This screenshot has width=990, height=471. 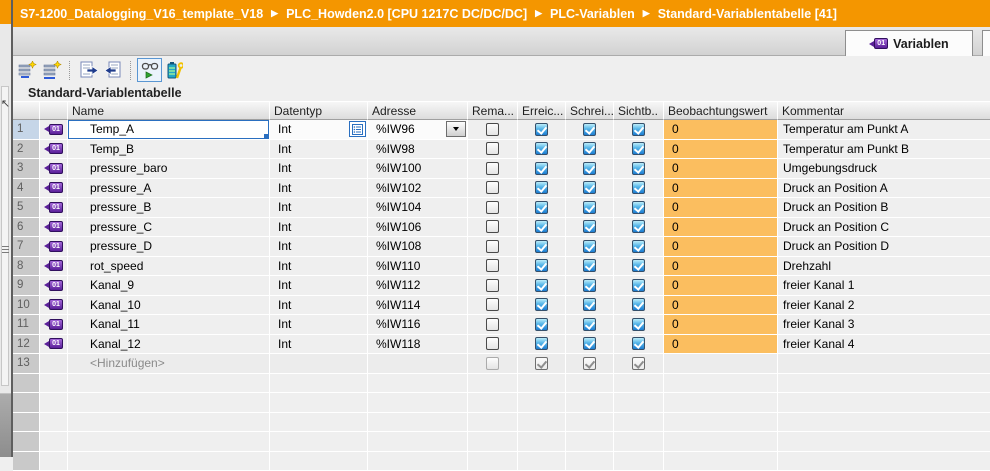 What do you see at coordinates (169, 345) in the screenshot?
I see `variable-name-cell: Kanal_12` at bounding box center [169, 345].